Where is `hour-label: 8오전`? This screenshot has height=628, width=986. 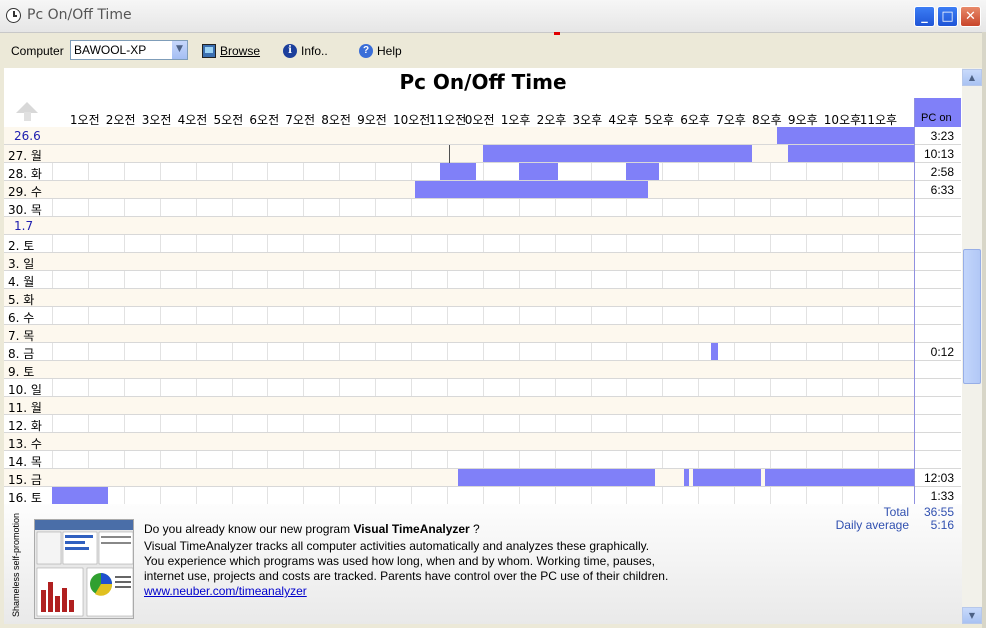
hour-label: 8오전 is located at coordinates (336, 120).